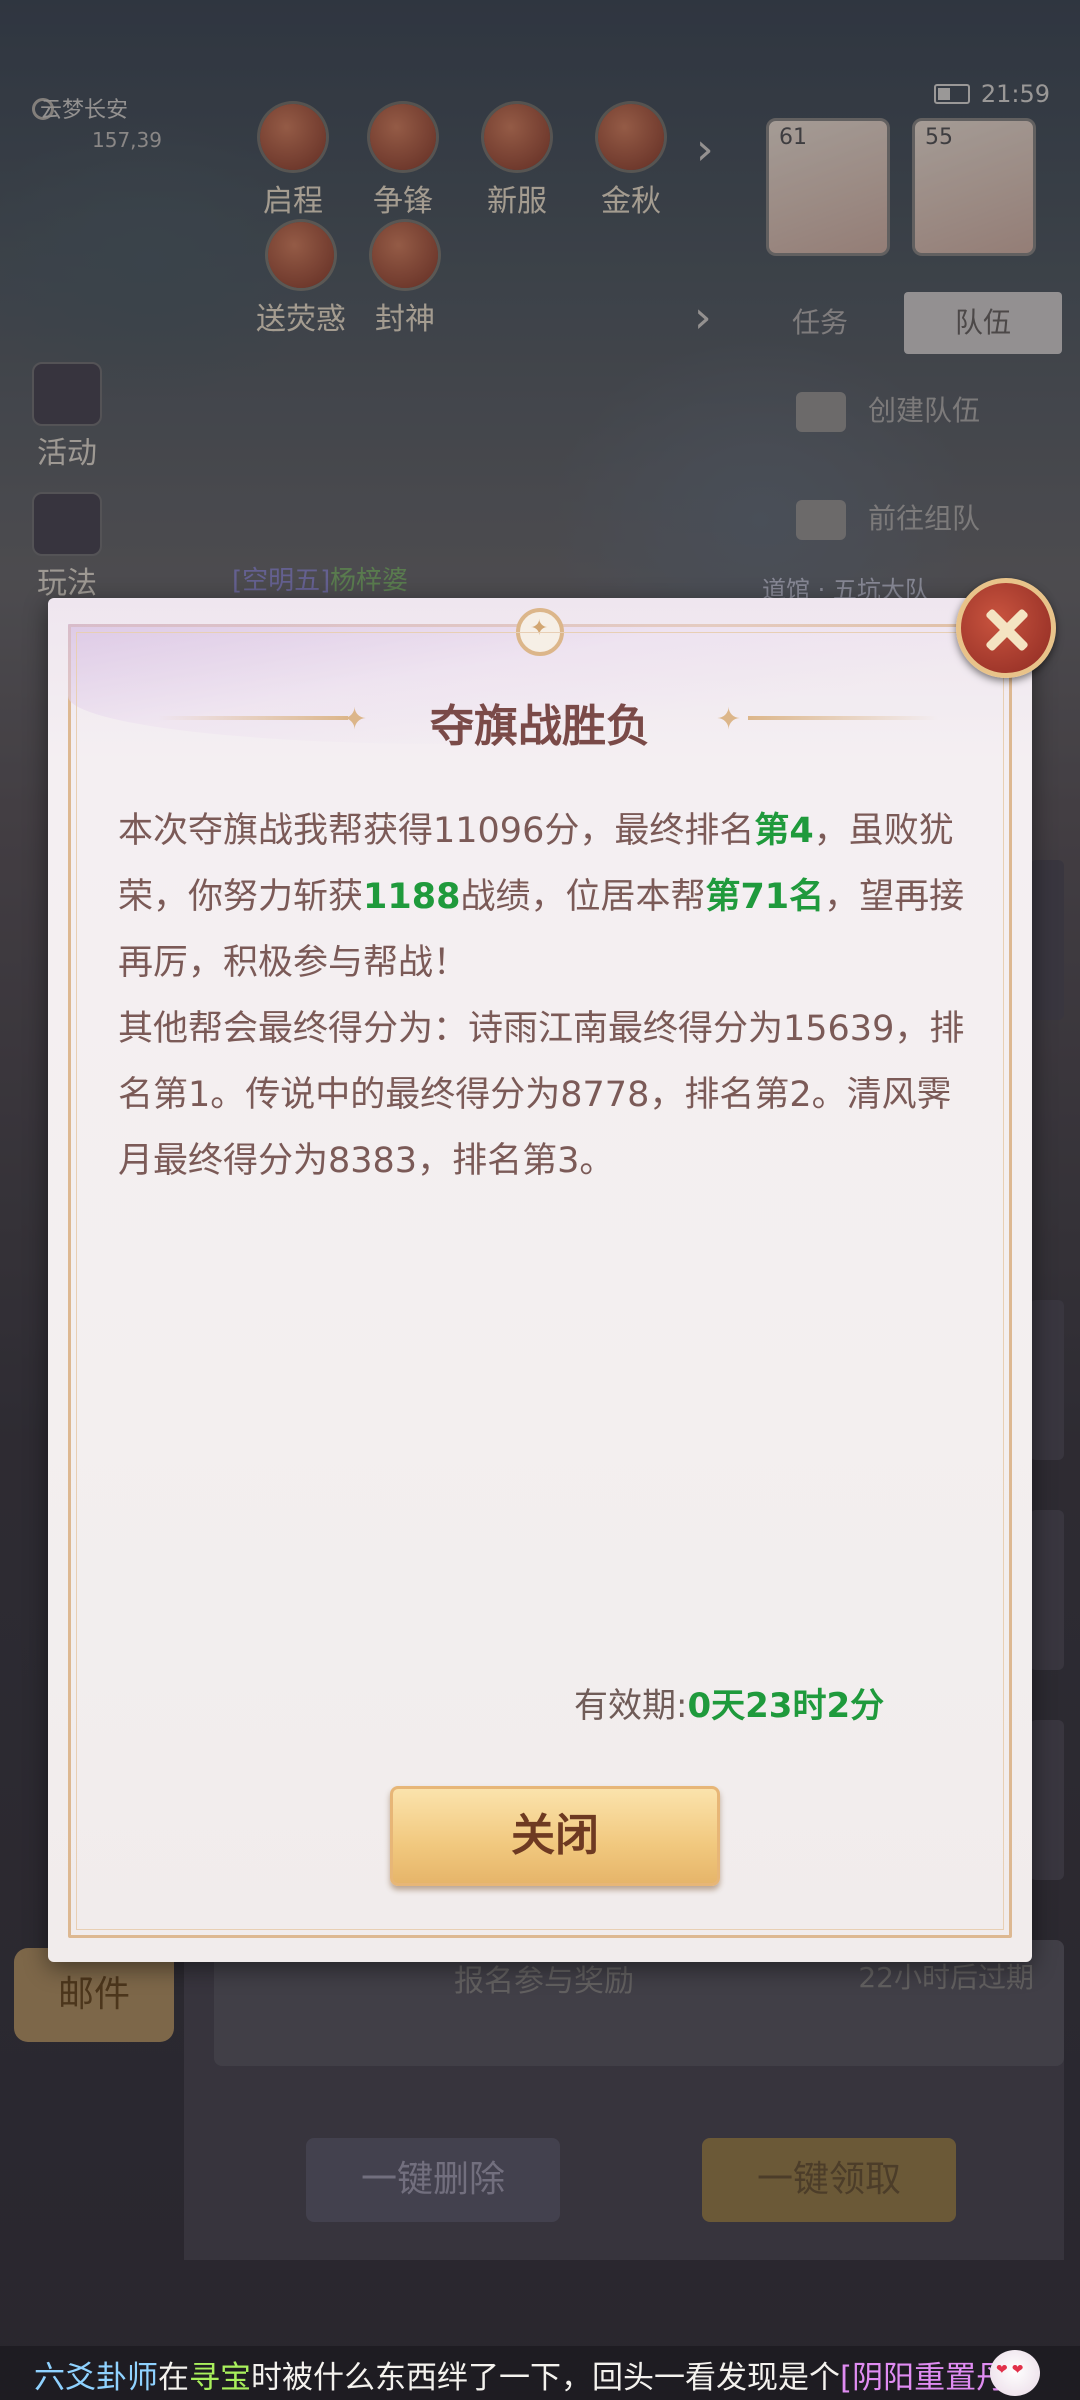 The height and width of the screenshot is (2400, 1080). Describe the element at coordinates (631, 1706) in the screenshot. I see `validity-label: 有效期:` at that location.